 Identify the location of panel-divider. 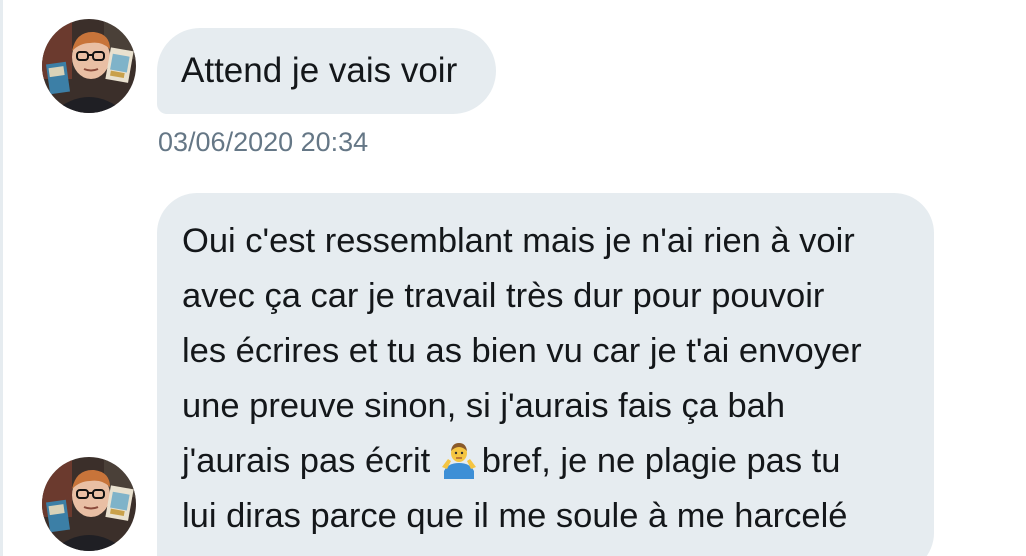
(1, 278).